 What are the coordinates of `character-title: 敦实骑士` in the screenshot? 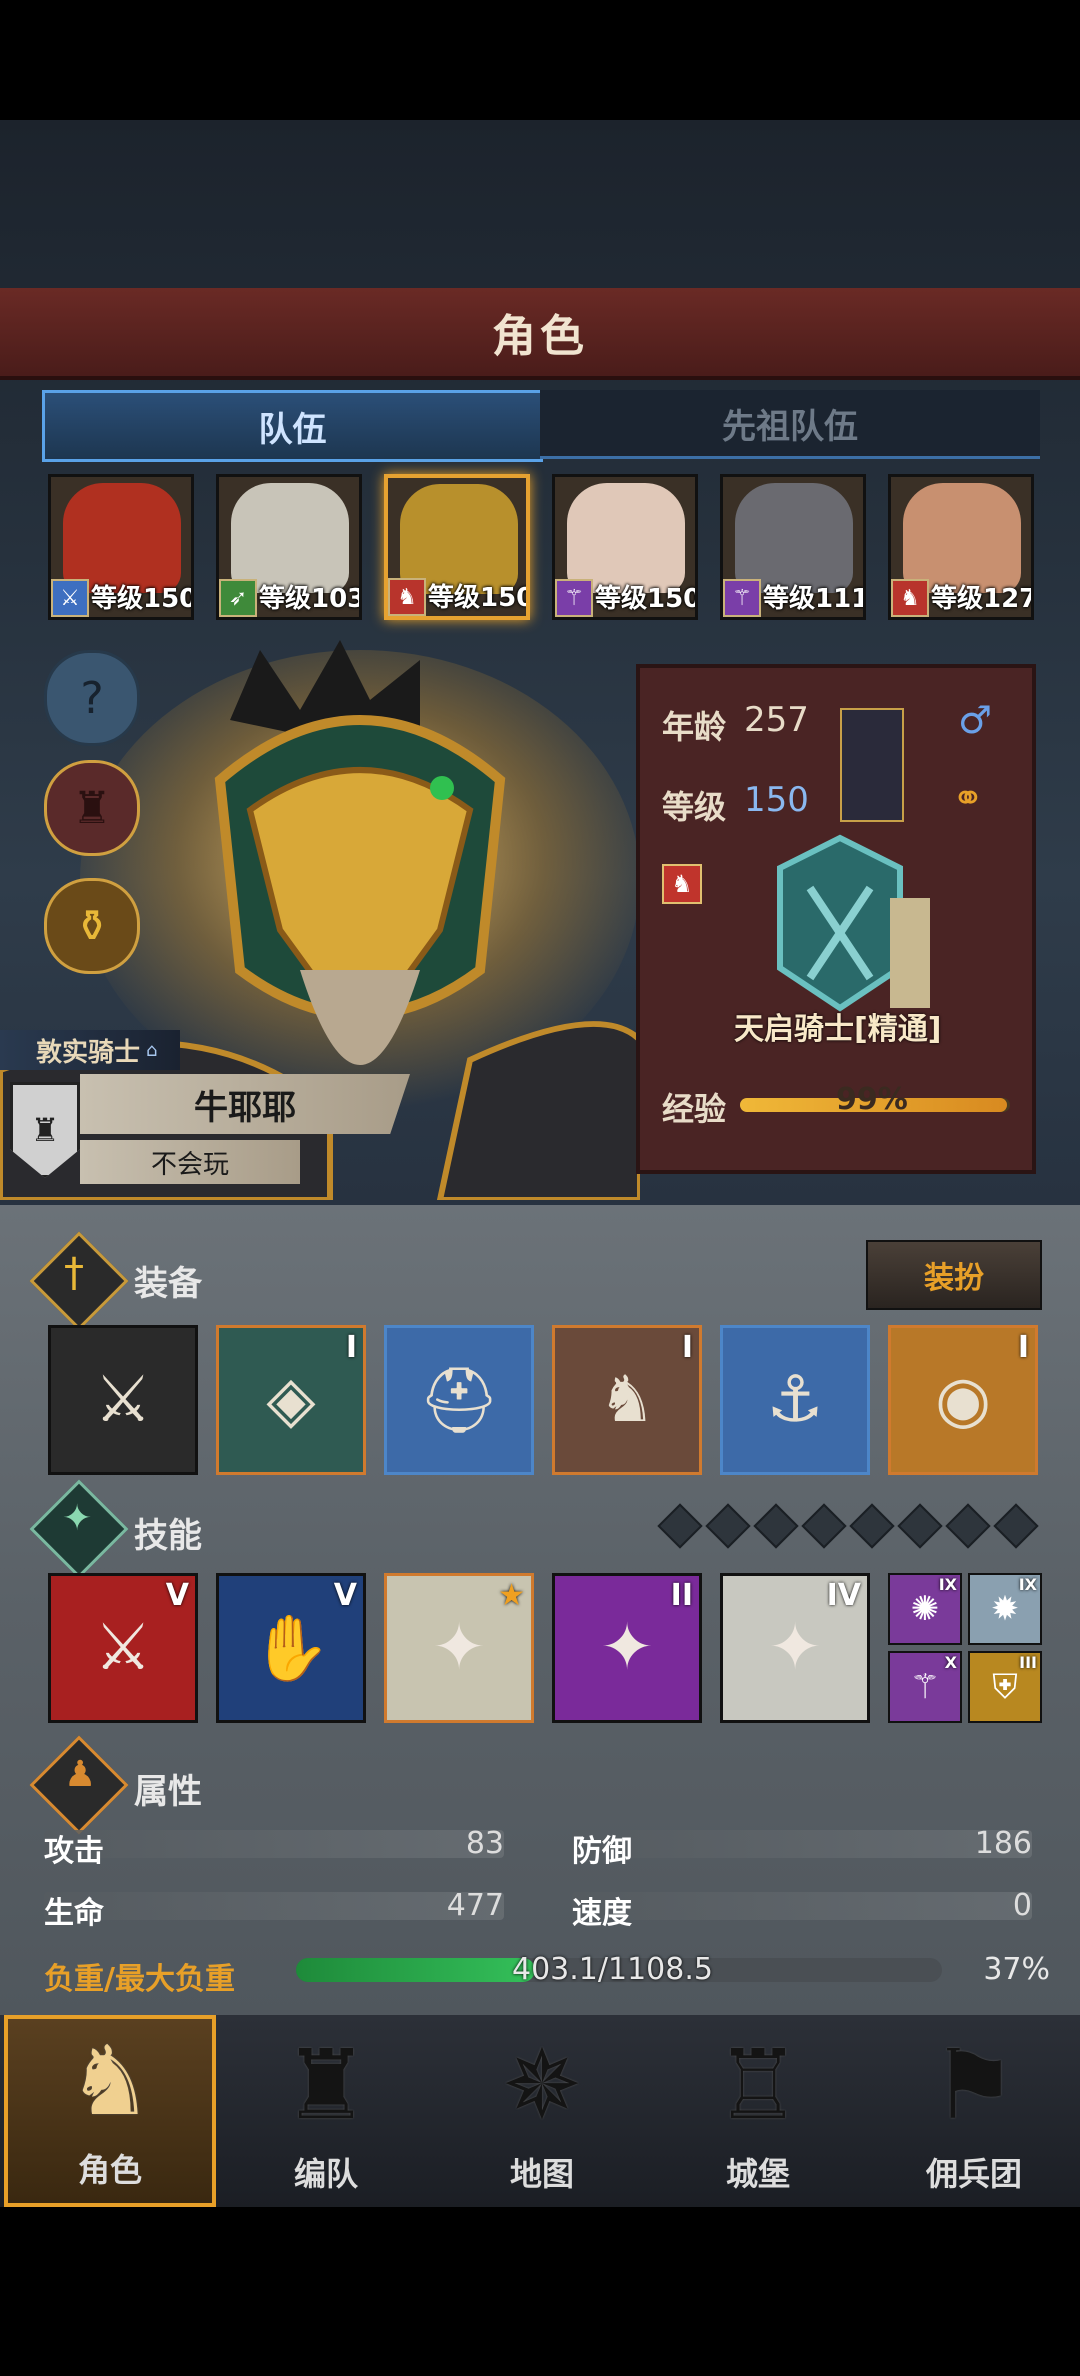 It's located at (88, 1052).